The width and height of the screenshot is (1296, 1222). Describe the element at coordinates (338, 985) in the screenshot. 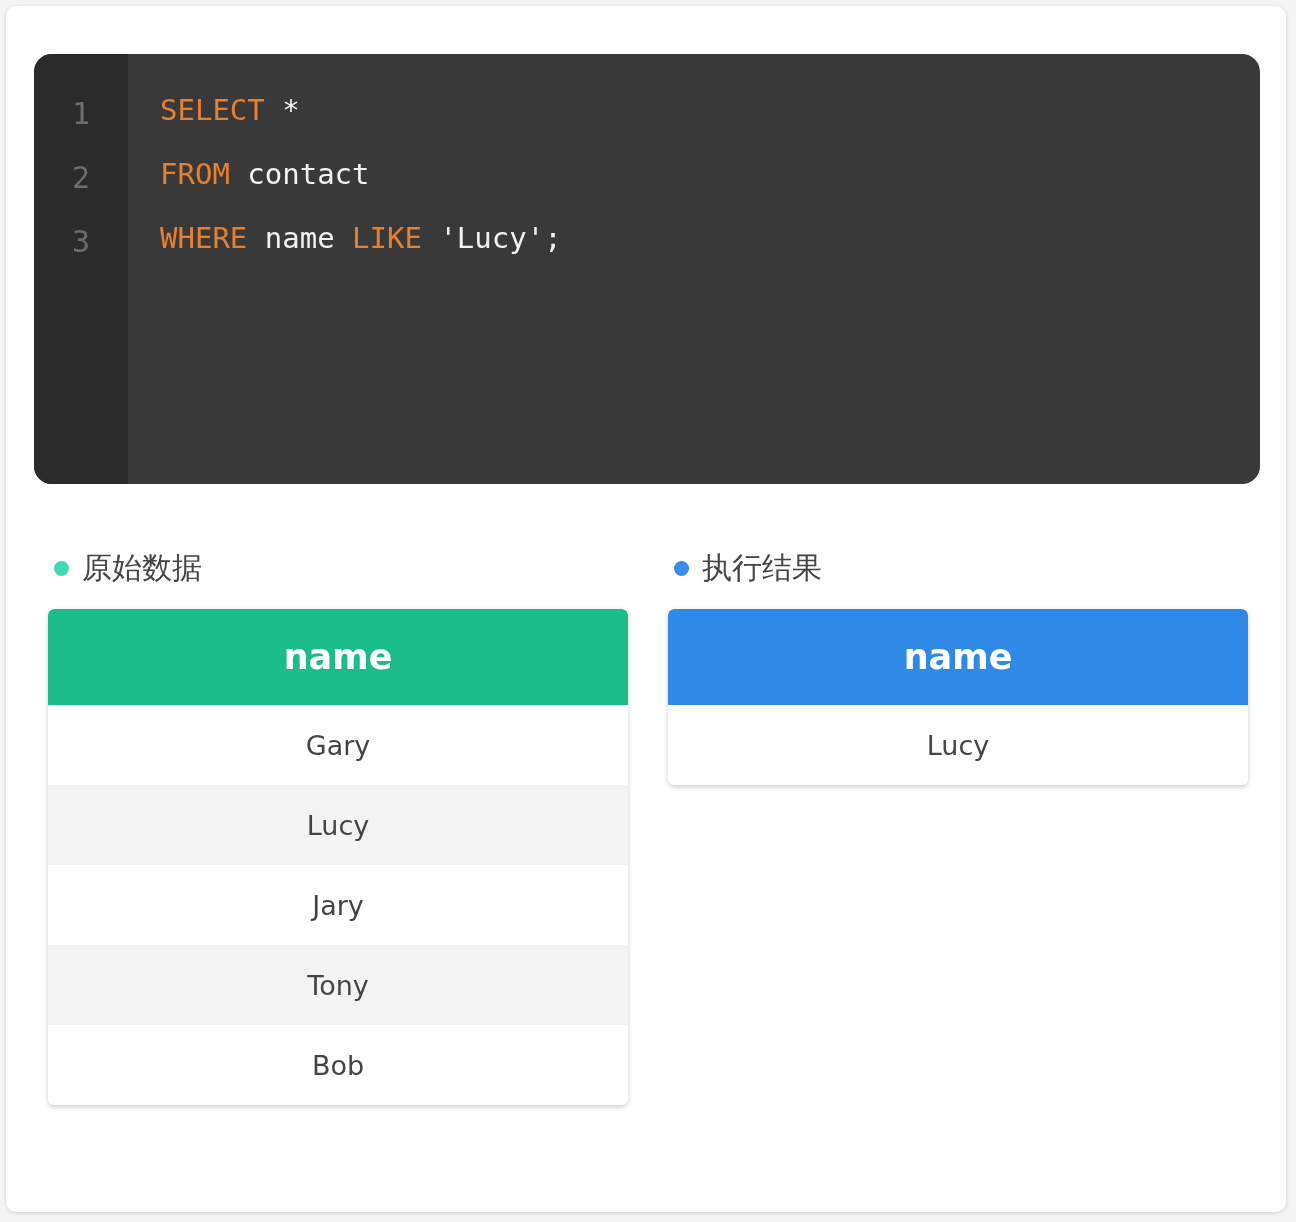

I see `table-cell: Tony` at that location.